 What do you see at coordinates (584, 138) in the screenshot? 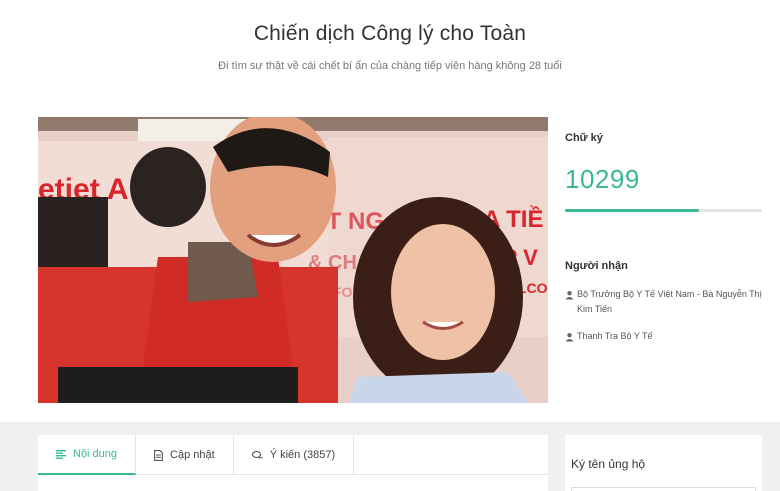
I see `signature-label: Chữ ký` at bounding box center [584, 138].